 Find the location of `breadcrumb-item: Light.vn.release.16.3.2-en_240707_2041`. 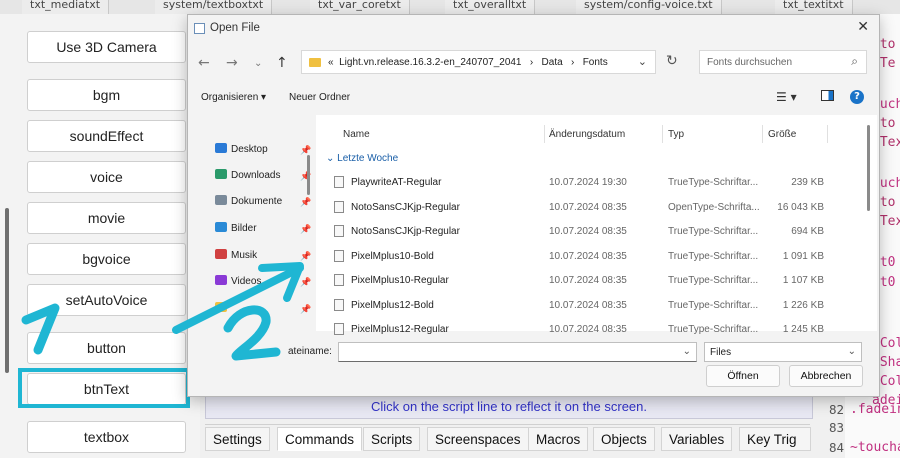

breadcrumb-item: Light.vn.release.16.3.2-en_240707_2041 is located at coordinates (430, 62).